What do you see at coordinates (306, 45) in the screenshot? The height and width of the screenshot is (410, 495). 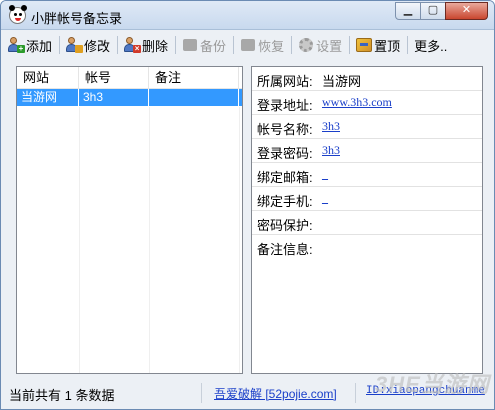 I see `gear-icon` at bounding box center [306, 45].